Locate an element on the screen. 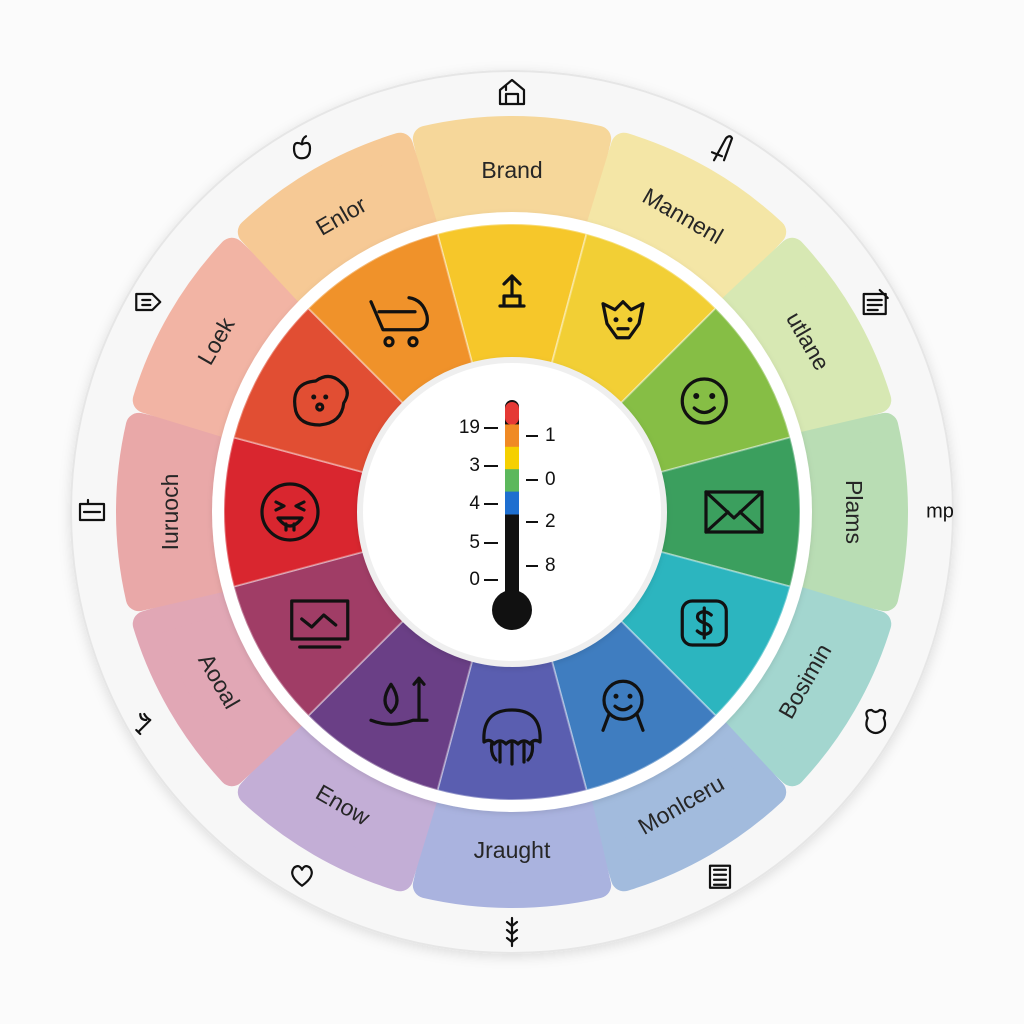 This screenshot has width=1024, height=1024. petal-label: Iuruoch is located at coordinates (170, 512).